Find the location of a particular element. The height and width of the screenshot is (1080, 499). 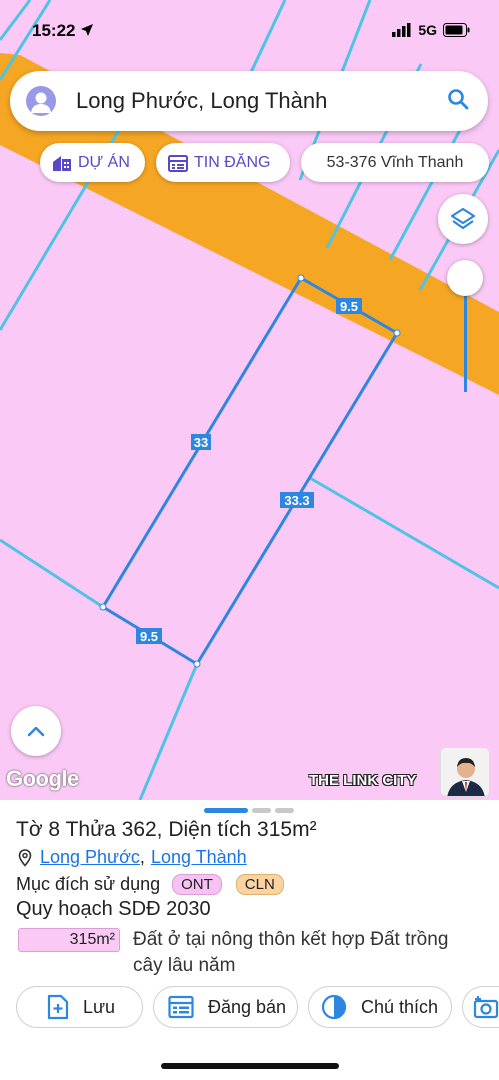

tag-ont: ONT is located at coordinates (197, 884).